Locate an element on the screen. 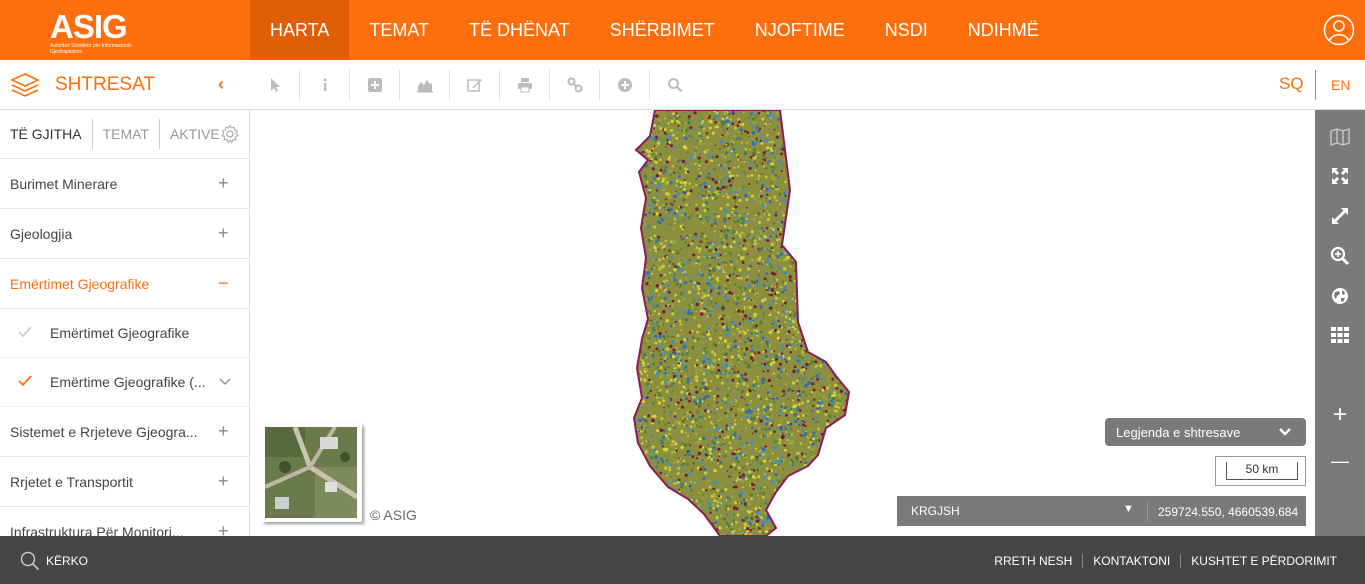 The image size is (1365, 584). category-label: Emërtimet Gjeografike is located at coordinates (80, 283).